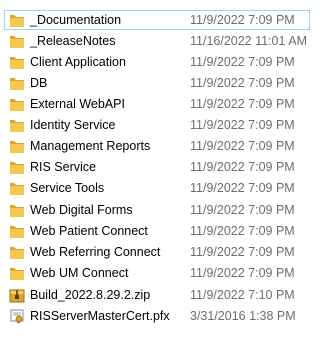 The width and height of the screenshot is (320, 342). What do you see at coordinates (17, 295) in the screenshot?
I see `zip-archive-icon` at bounding box center [17, 295].